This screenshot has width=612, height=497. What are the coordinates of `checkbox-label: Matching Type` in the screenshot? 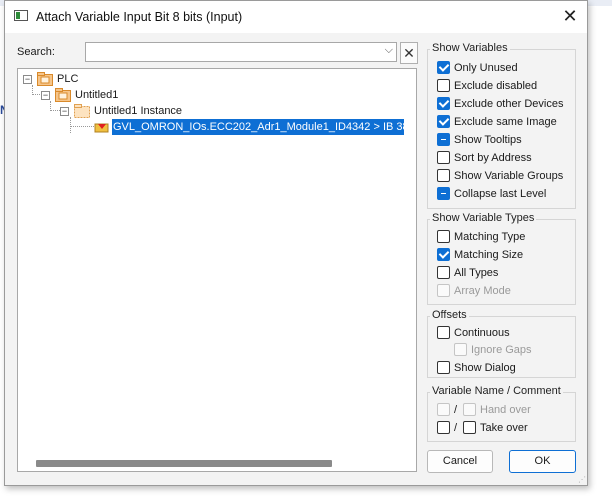 It's located at (490, 237).